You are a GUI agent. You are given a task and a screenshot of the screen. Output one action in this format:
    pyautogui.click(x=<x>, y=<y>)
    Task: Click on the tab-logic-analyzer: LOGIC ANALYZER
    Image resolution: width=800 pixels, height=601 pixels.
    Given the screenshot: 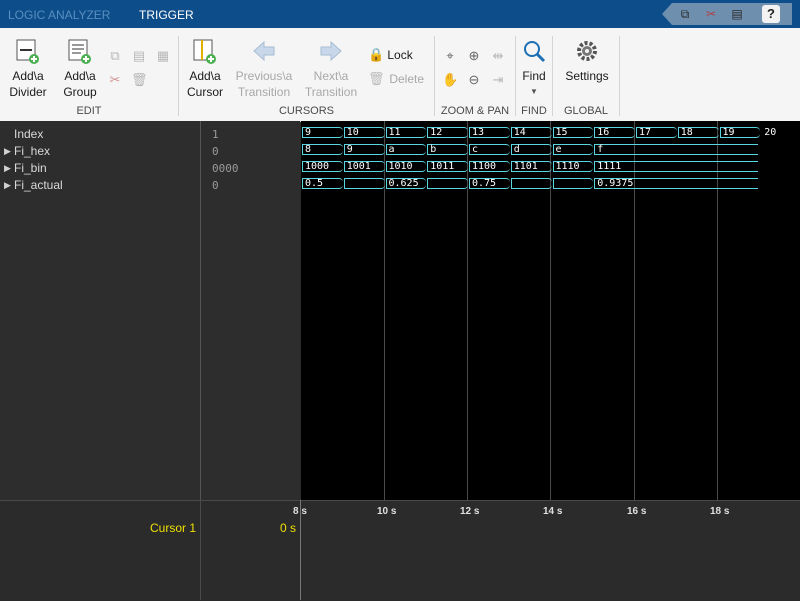 What is the action you would take?
    pyautogui.click(x=59, y=14)
    